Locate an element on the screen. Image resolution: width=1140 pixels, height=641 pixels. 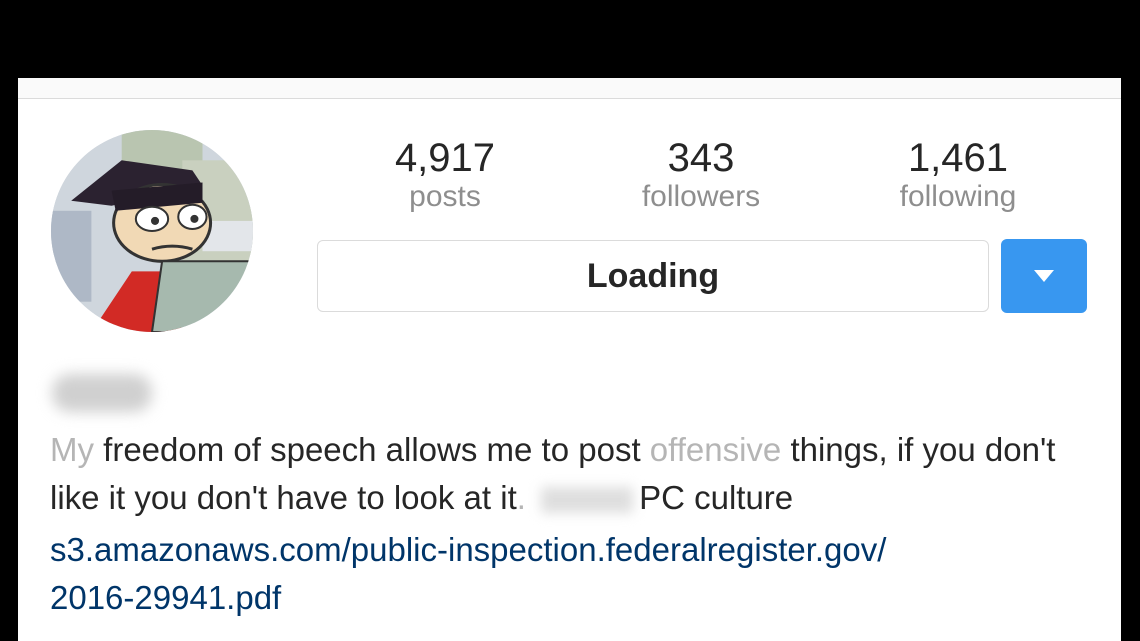
bio-text-part2: freedom of speech allows me to post is located at coordinates (376, 449).